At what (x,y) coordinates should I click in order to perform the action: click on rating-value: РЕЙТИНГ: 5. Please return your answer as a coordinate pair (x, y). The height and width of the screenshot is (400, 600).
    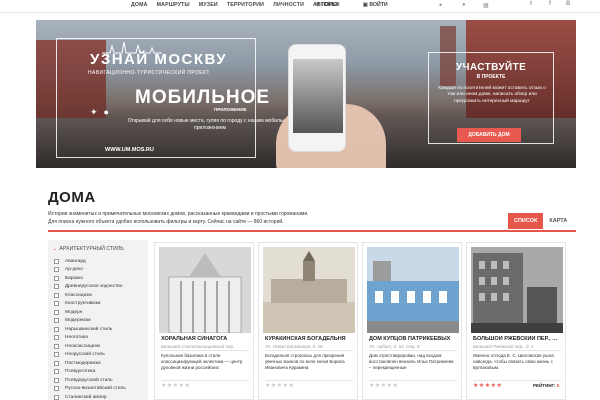
    Looking at the image, I should click on (546, 385).